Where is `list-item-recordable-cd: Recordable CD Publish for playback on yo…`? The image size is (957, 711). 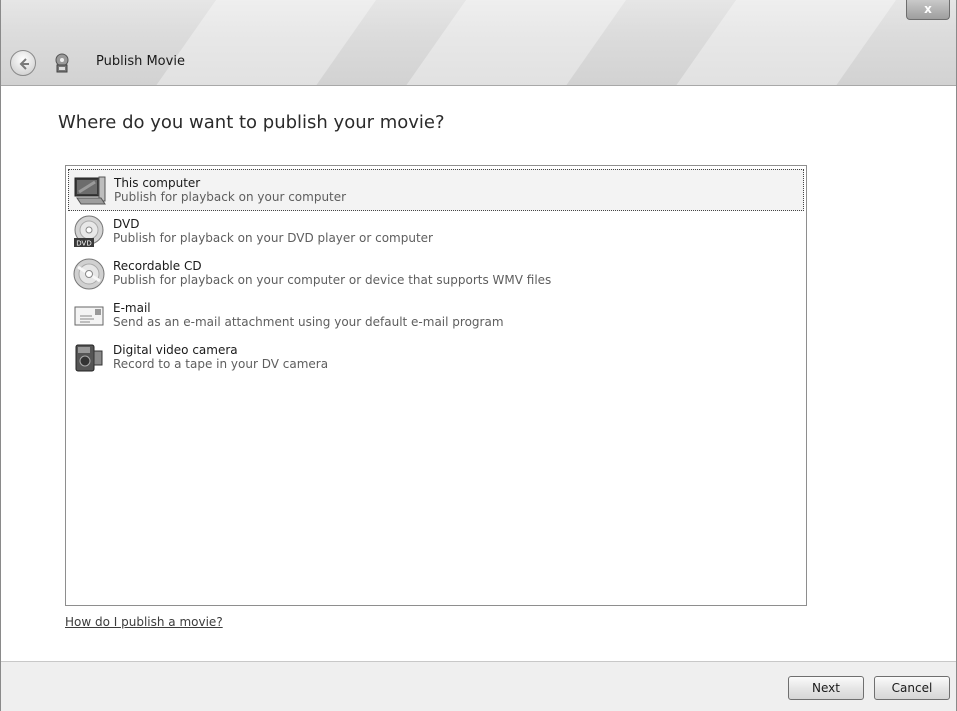
list-item-recordable-cd: Recordable CD Publish for playback on yo… is located at coordinates (436, 274).